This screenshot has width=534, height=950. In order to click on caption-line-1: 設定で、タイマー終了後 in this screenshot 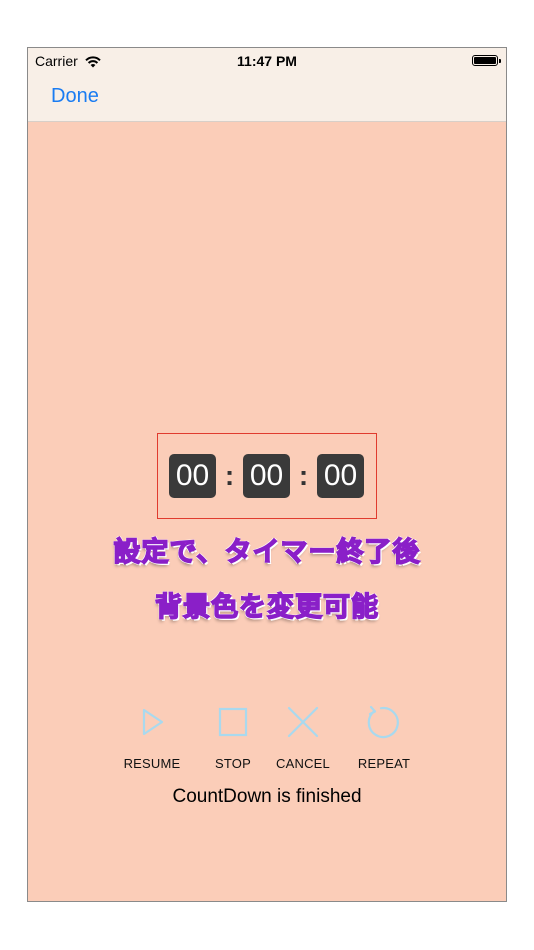, I will do `click(267, 552)`.